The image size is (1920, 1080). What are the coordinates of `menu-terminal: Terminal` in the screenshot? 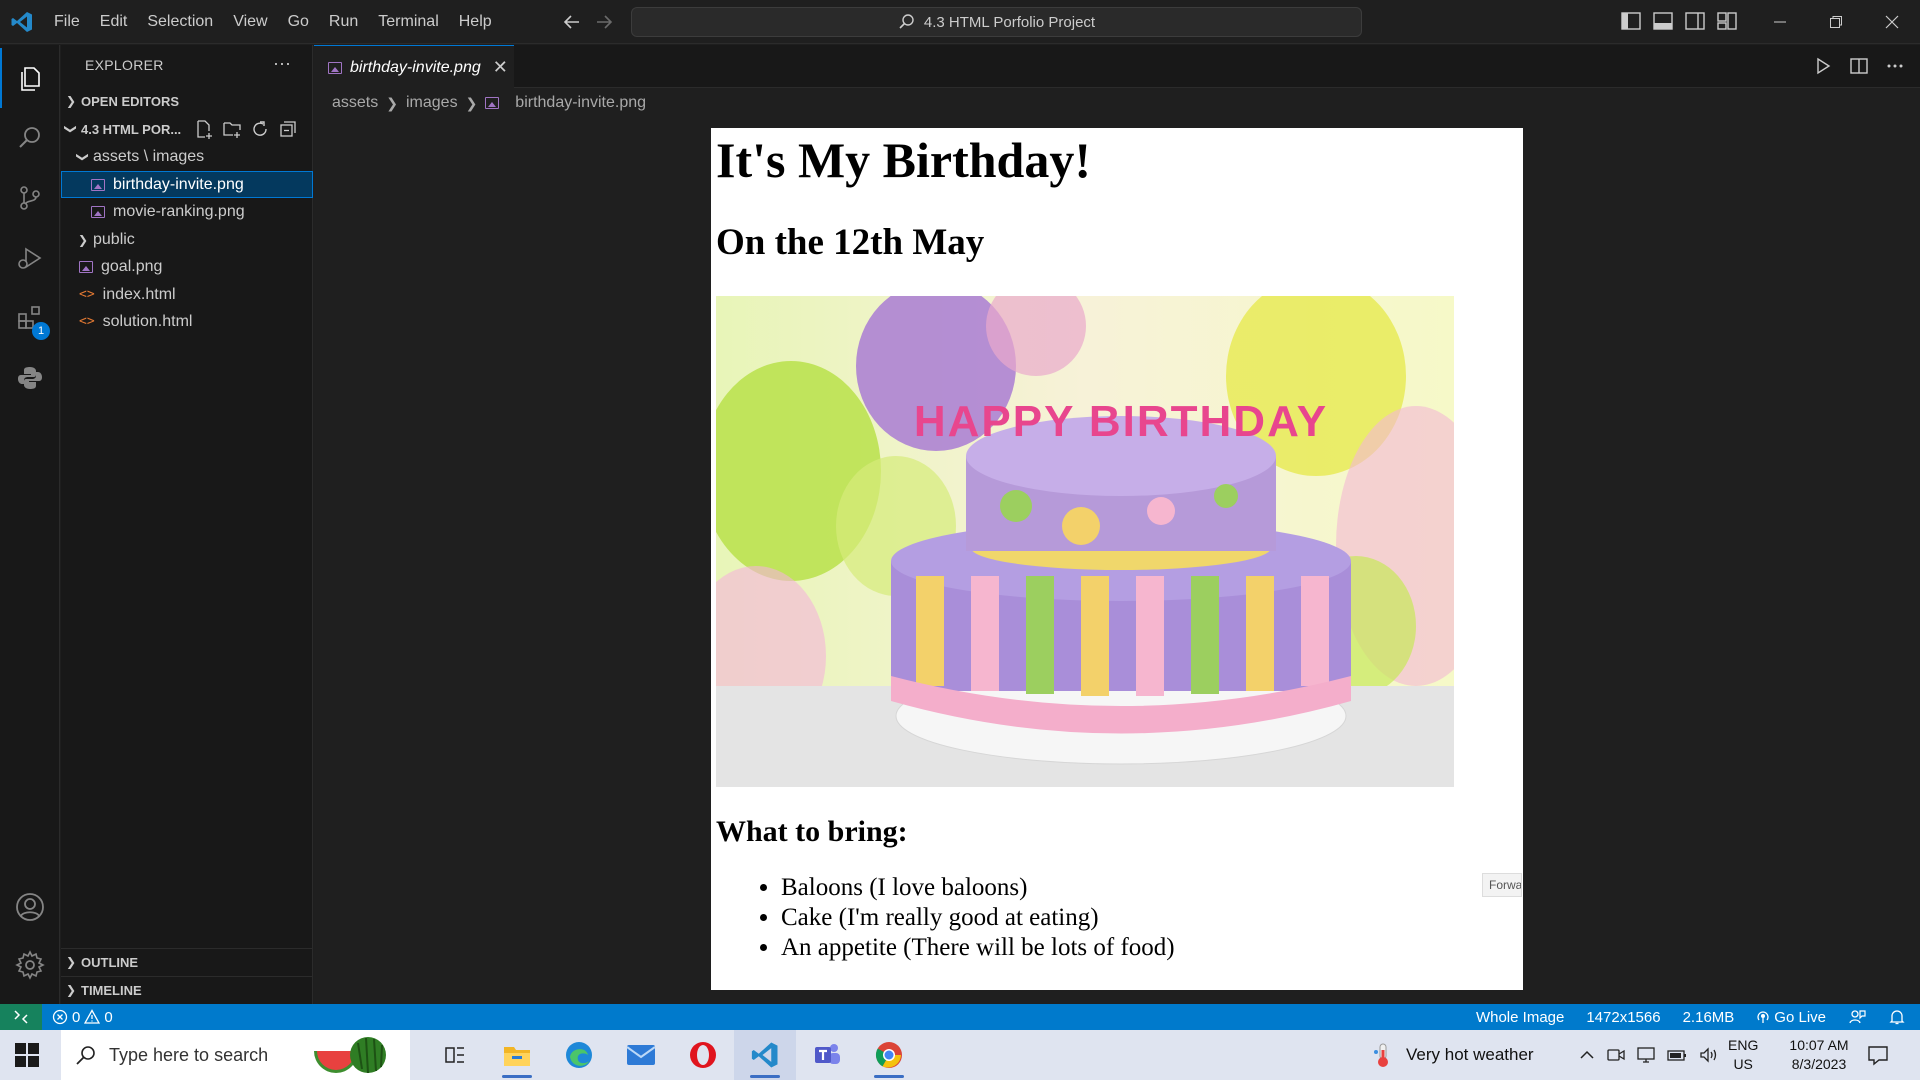 It's located at (408, 22).